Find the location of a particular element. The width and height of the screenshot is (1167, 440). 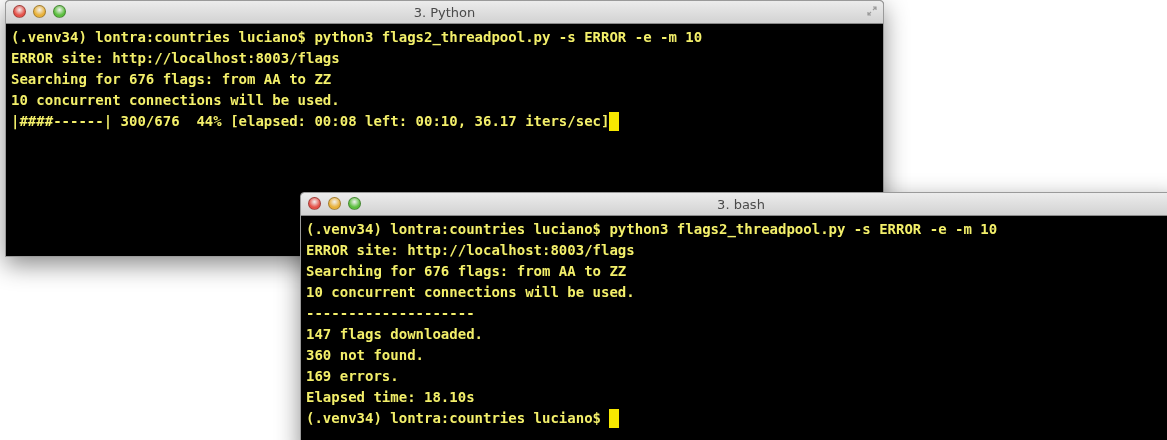

terminal-line: (.venv34) lontra:countries luciano$ is located at coordinates (454, 418).